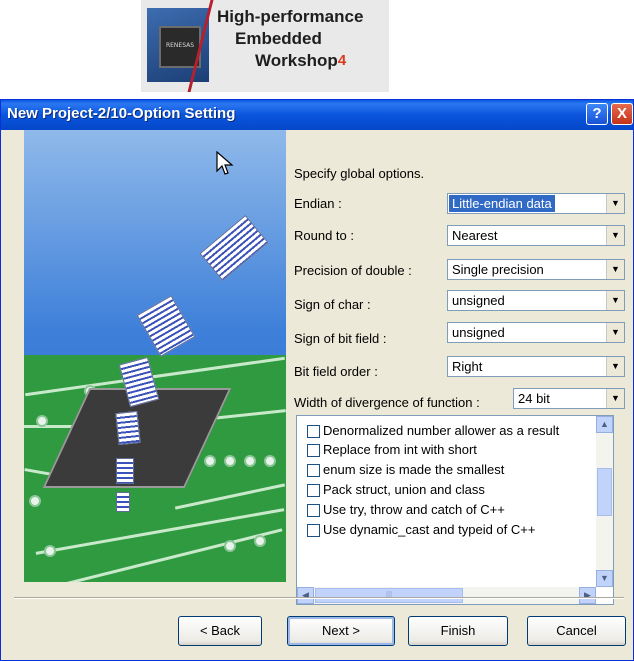 The image size is (634, 661). What do you see at coordinates (305, 595) in the screenshot?
I see `scroll-left-icon: ◀` at bounding box center [305, 595].